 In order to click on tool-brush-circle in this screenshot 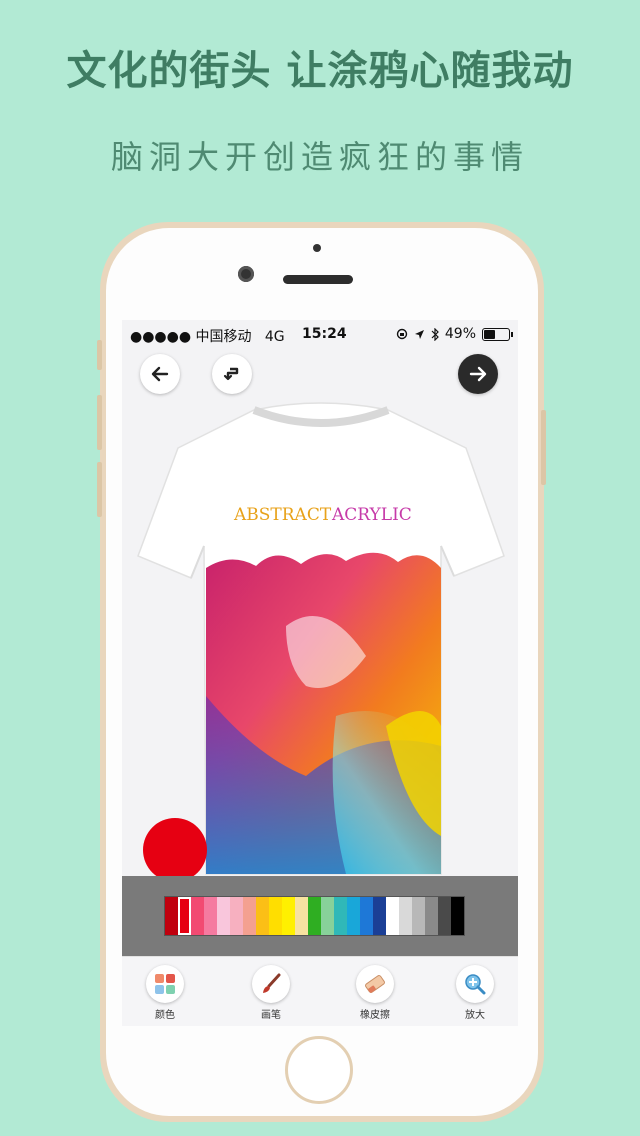, I will do `click(271, 984)`.